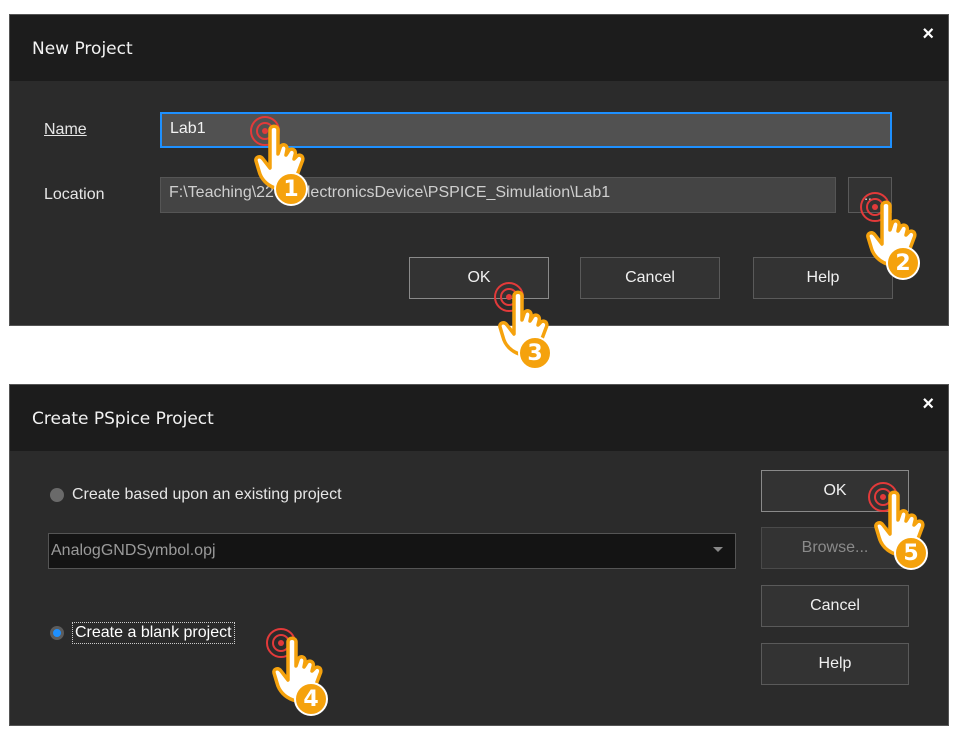  I want to click on step-badge-5: 5, so click(911, 553).